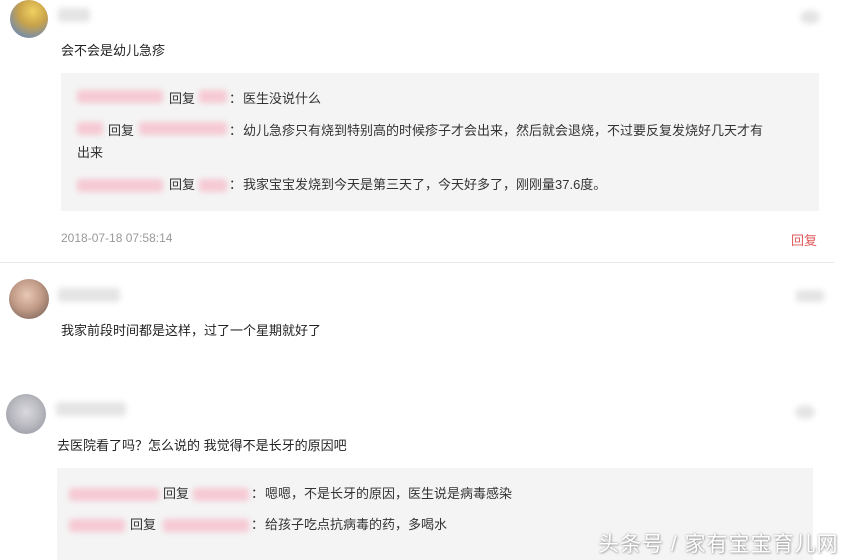 This screenshot has height=560, width=844. Describe the element at coordinates (90, 152) in the screenshot. I see `reply-text-continued: 出来` at that location.